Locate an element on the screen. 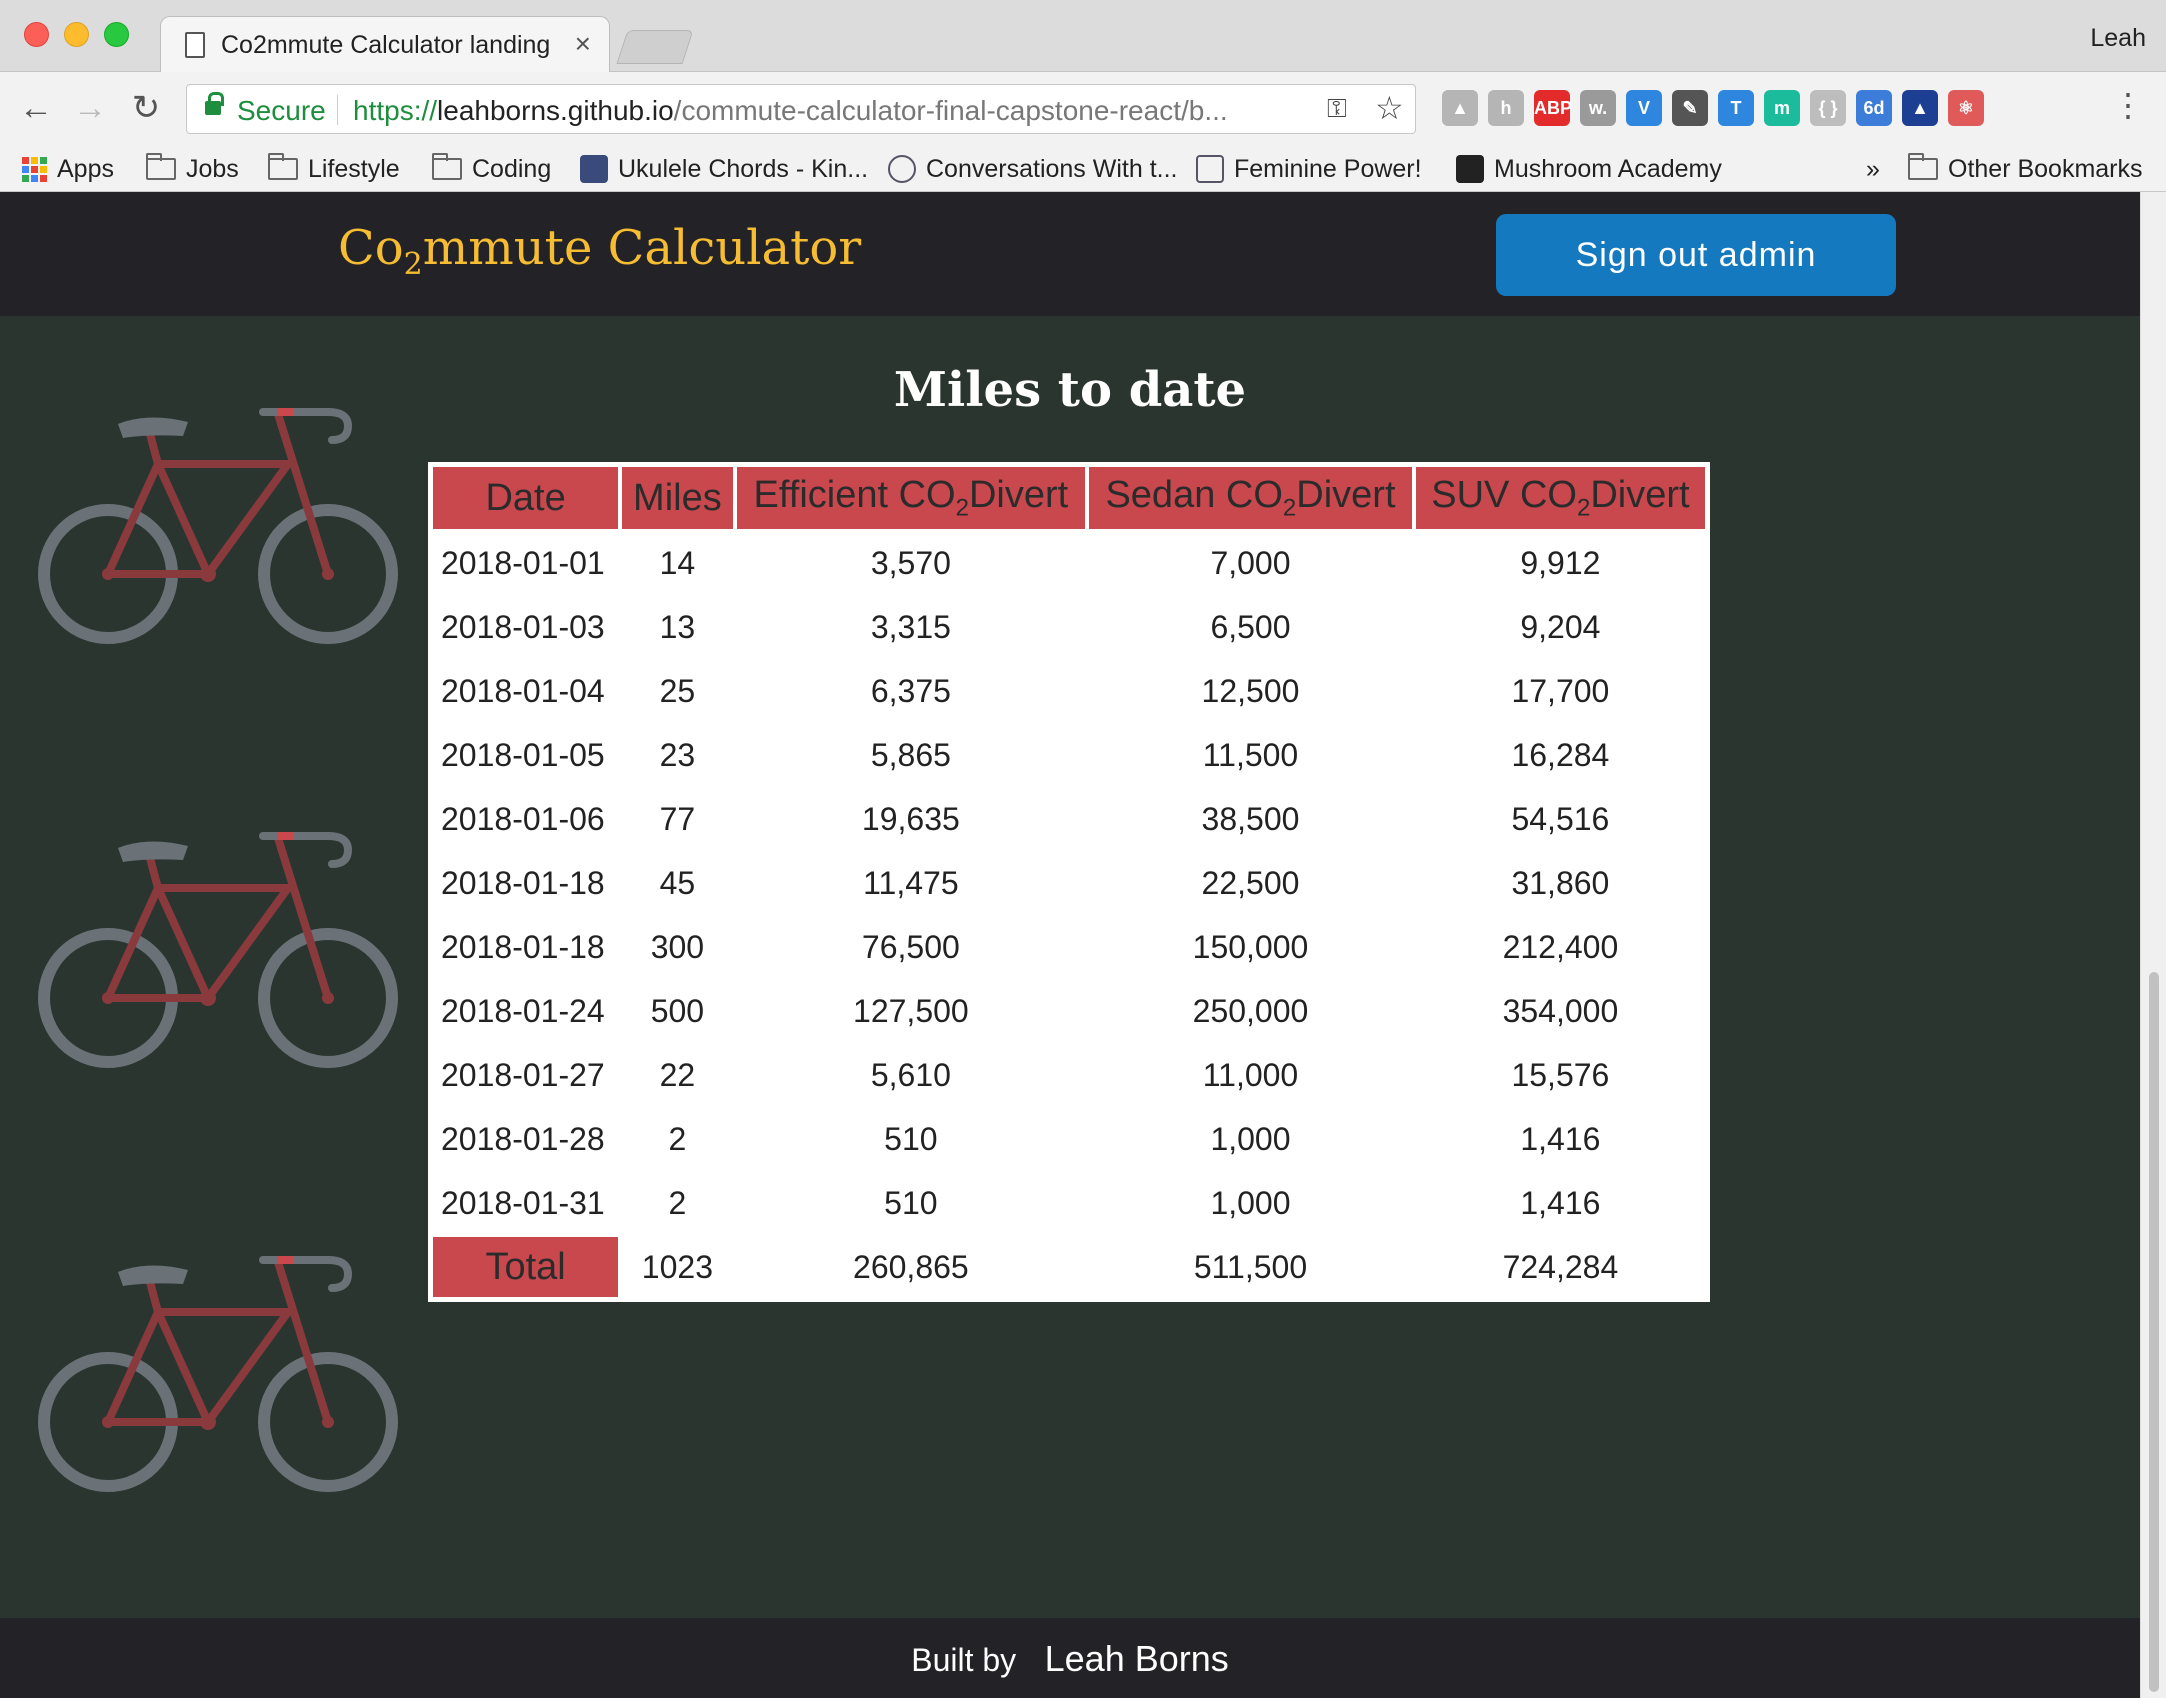 Image resolution: width=2166 pixels, height=1698 pixels. table-cell: 6,375 is located at coordinates (910, 690).